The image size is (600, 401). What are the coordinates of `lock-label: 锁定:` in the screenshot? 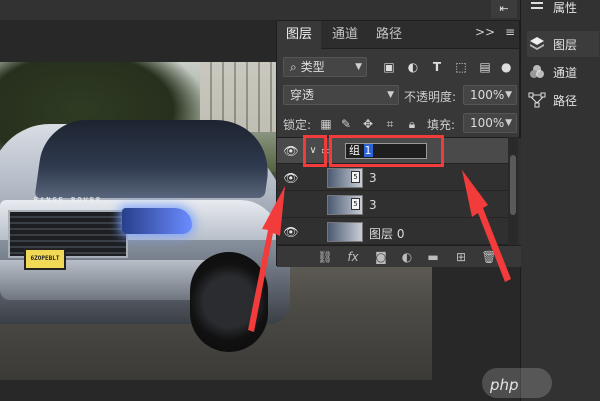 It's located at (297, 125).